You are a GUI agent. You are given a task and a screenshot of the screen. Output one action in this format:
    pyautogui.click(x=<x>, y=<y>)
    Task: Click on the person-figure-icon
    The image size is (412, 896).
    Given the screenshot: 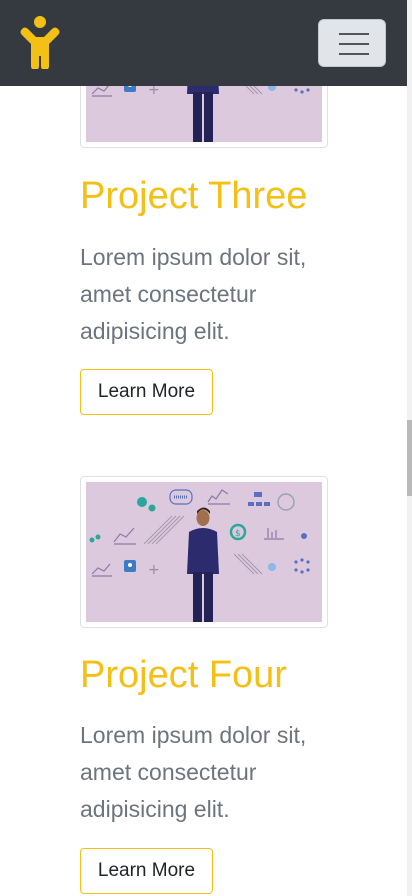 What is the action you would take?
    pyautogui.click(x=40, y=42)
    